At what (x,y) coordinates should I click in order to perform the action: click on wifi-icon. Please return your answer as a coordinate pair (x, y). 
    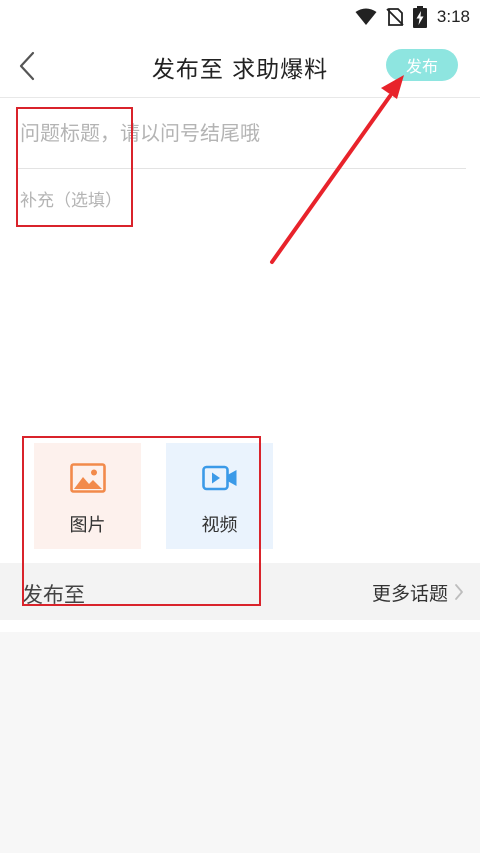
    Looking at the image, I should click on (366, 16).